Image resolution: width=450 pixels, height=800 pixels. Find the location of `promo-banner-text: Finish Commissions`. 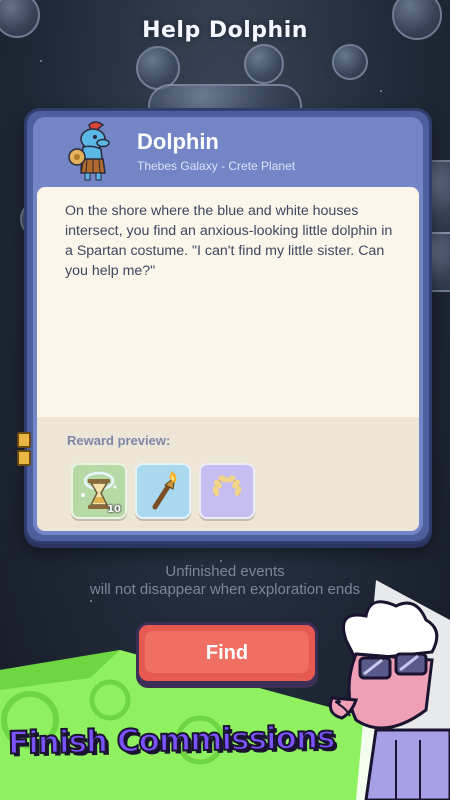

promo-banner-text: Finish Commissions is located at coordinates (171, 741).